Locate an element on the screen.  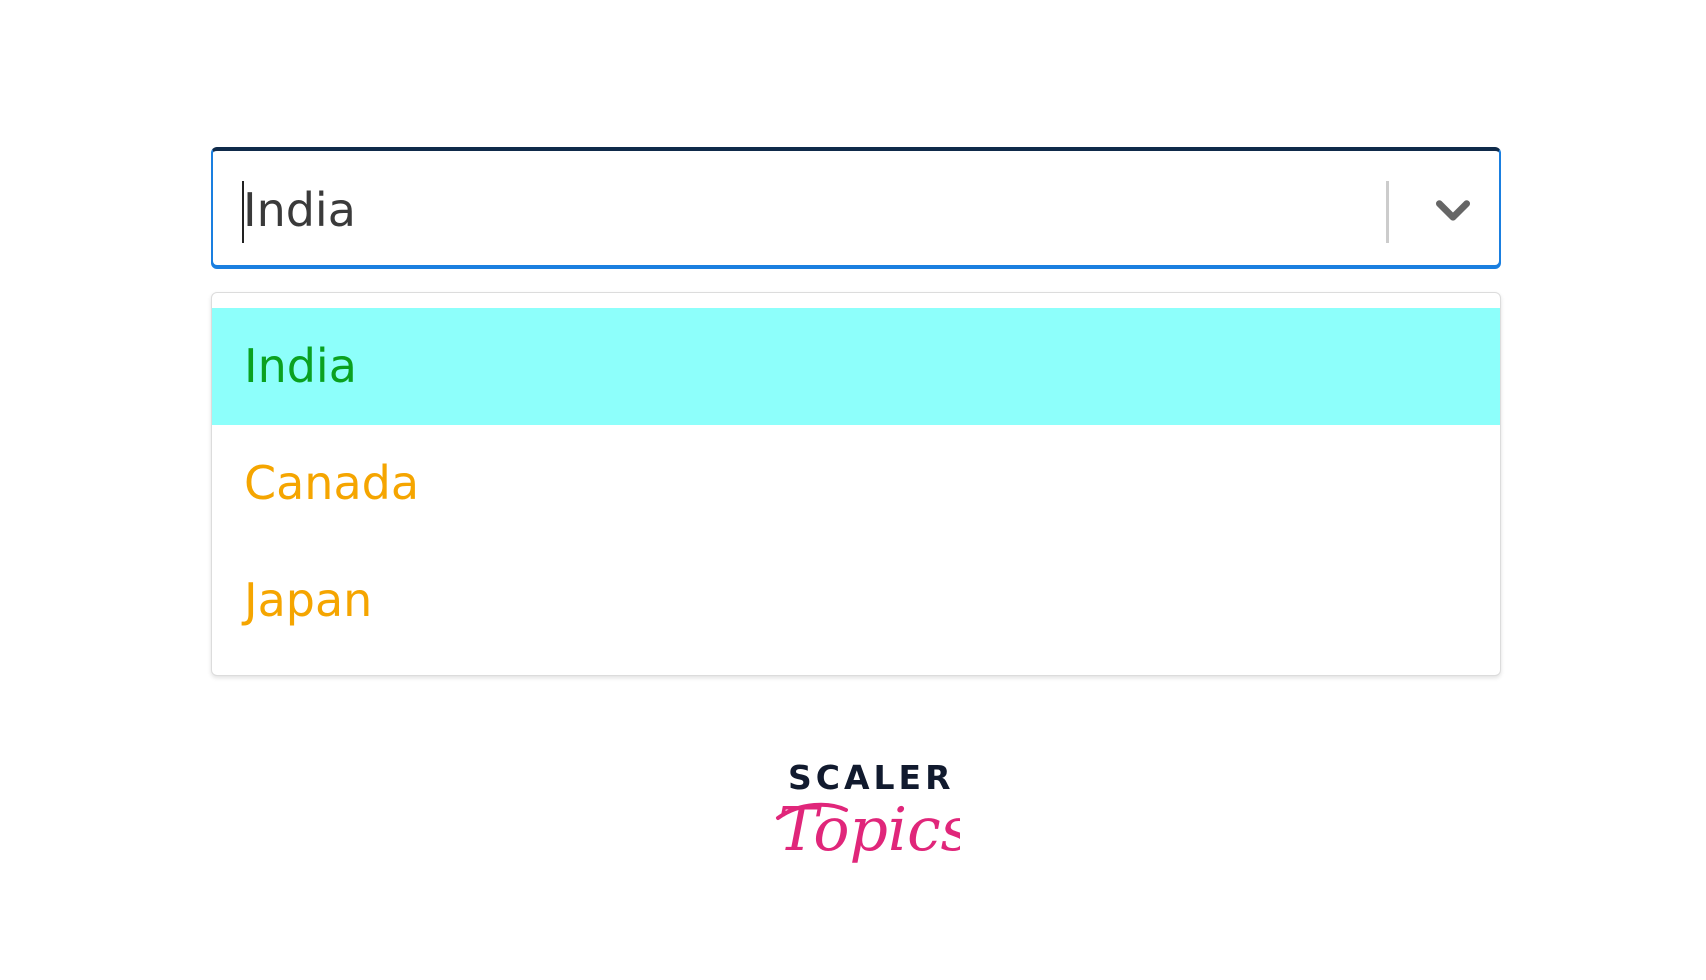
option-label: Canada is located at coordinates (332, 483).